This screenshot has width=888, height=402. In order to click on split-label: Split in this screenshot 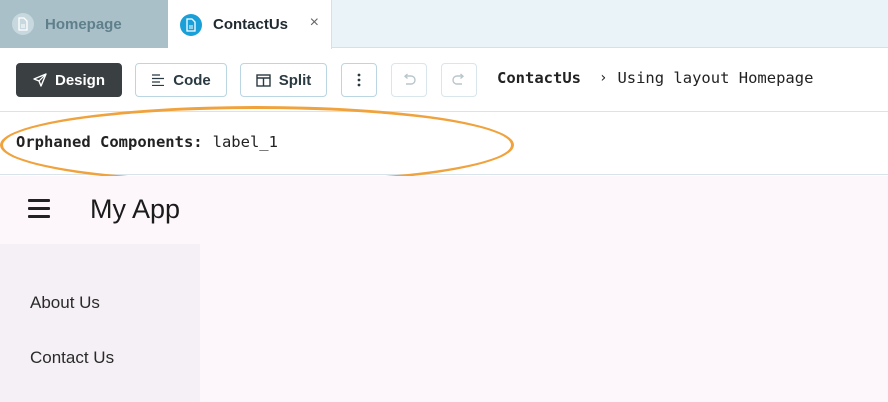, I will do `click(295, 80)`.